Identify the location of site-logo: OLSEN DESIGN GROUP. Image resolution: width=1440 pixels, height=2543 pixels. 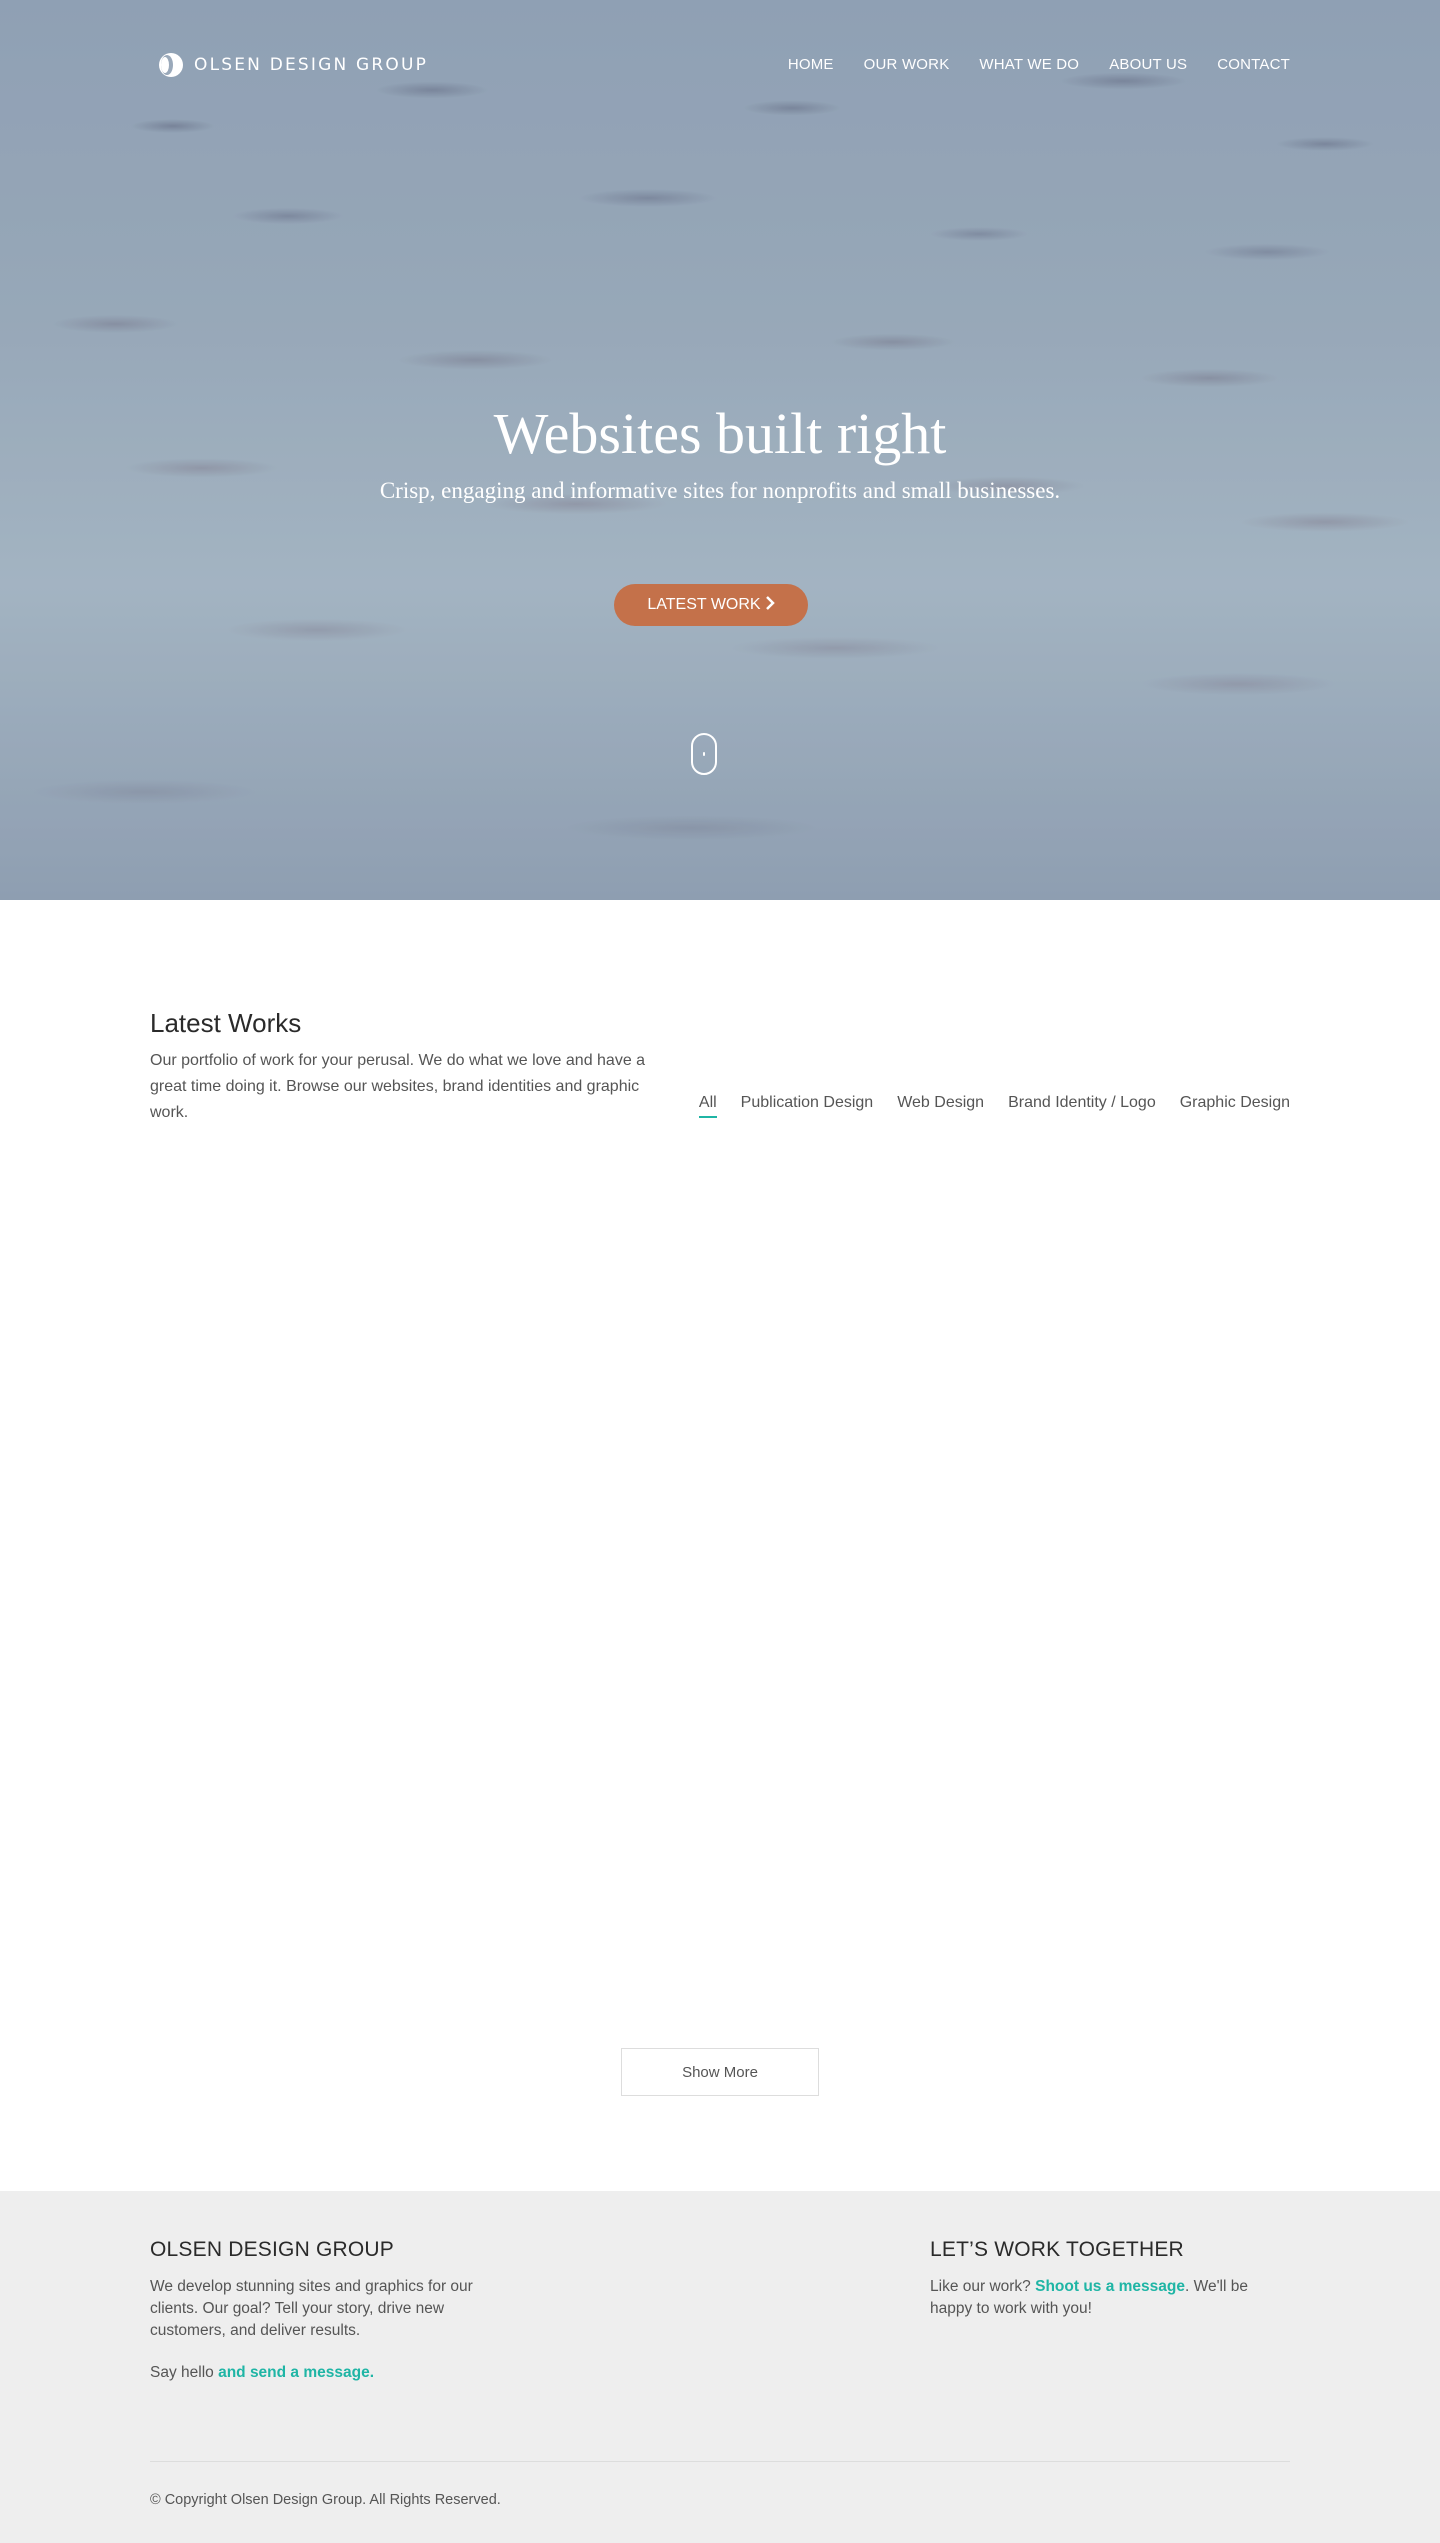
(293, 65).